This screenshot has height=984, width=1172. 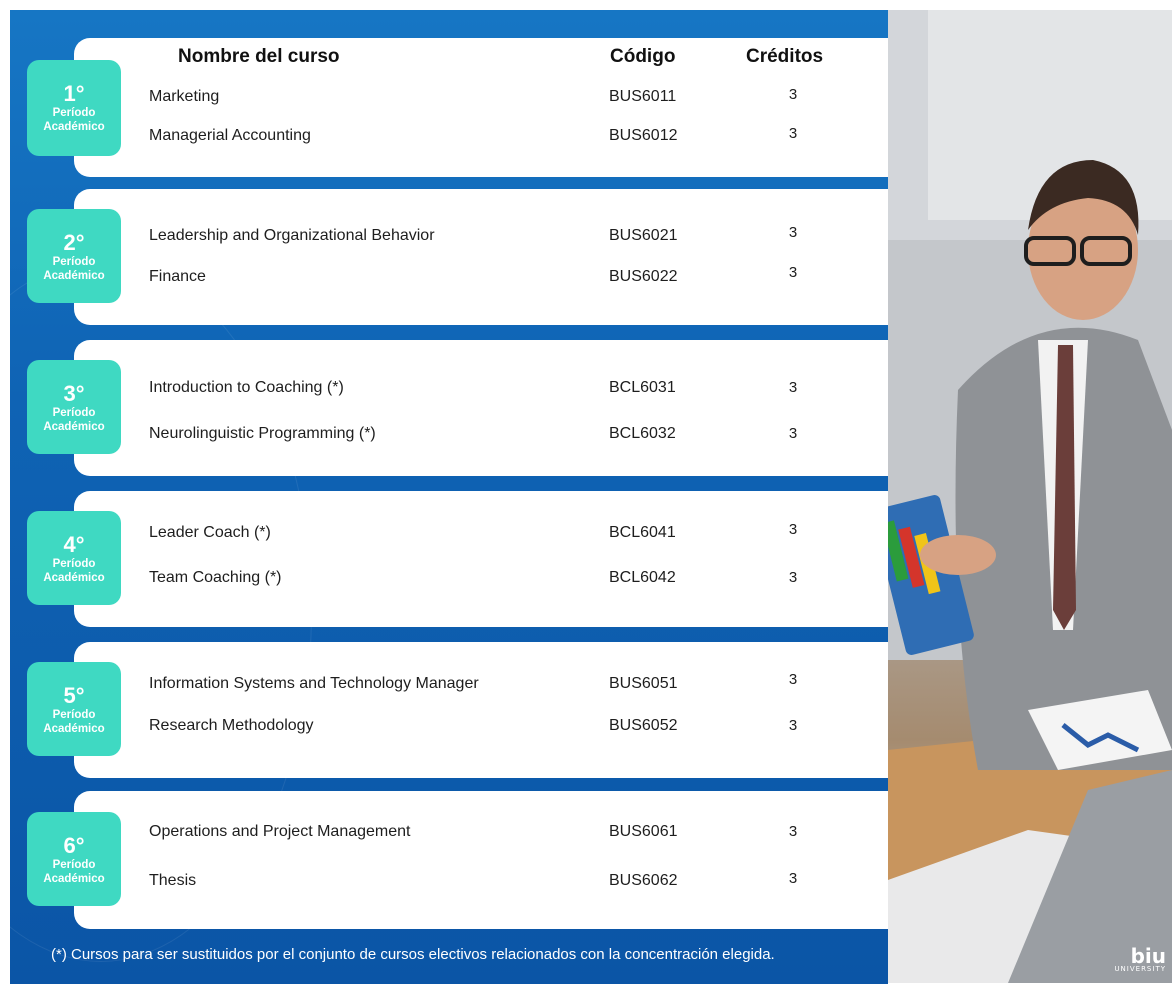 I want to click on course-code: BCL6031, so click(x=642, y=387).